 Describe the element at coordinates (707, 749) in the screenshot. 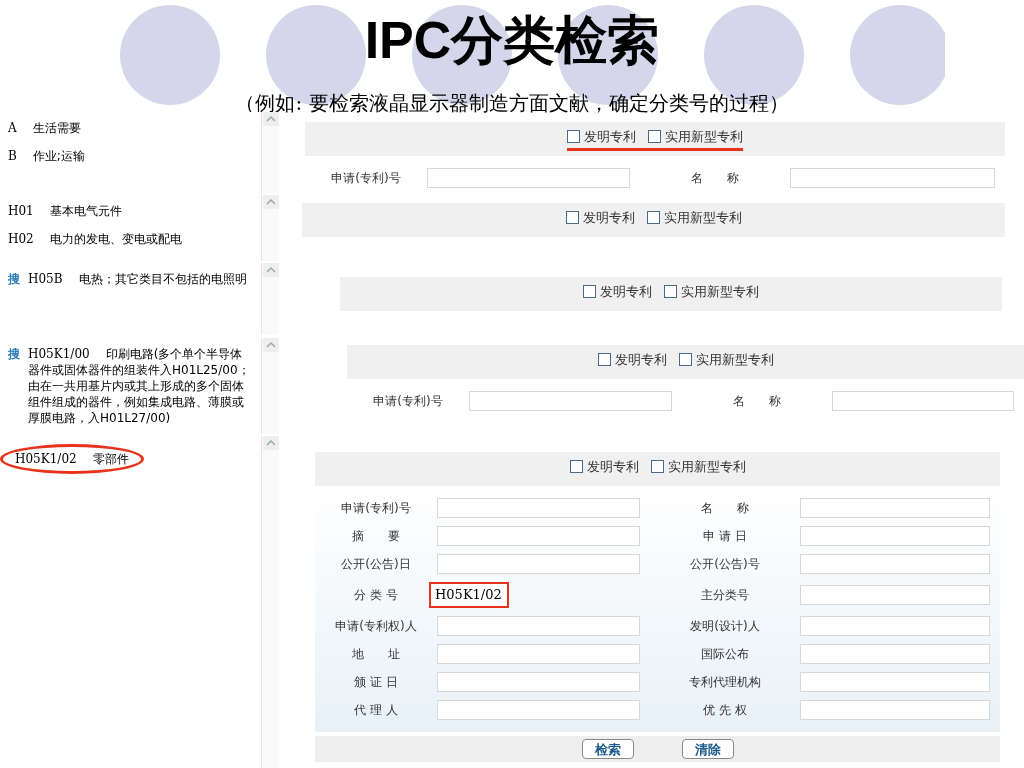

I see `form-button: 清除` at that location.